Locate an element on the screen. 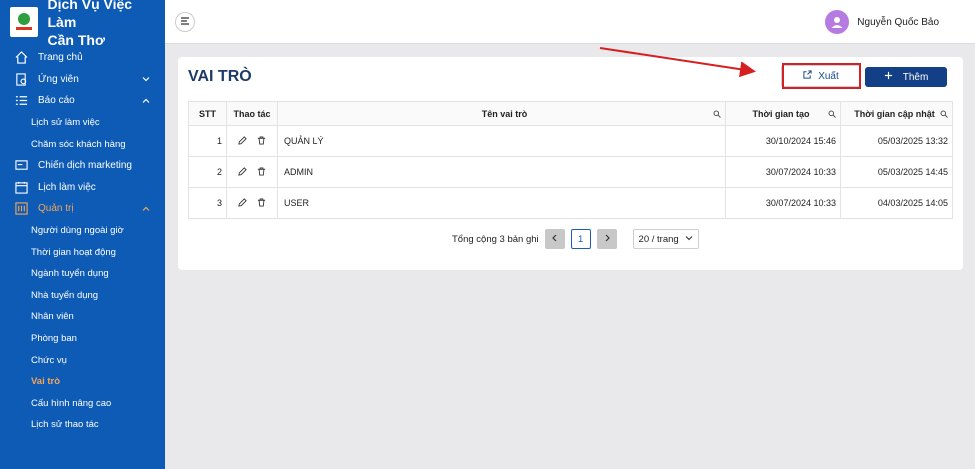 Image resolution: width=975 pixels, height=469 pixels. total-records: Tổng cộng 3 bản ghi is located at coordinates (495, 239).